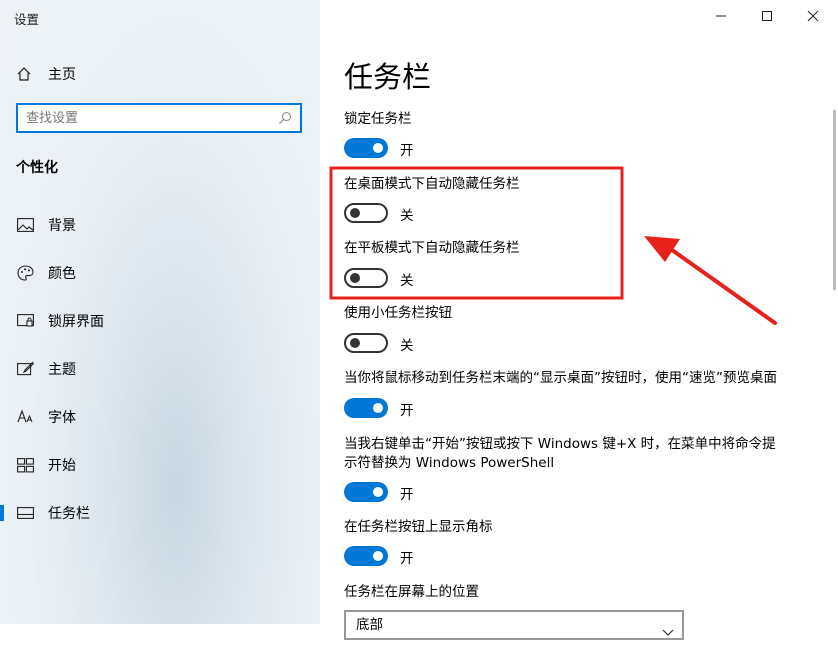  I want to click on setting-label-position: 任务栏在屏幕上的位置, so click(411, 592).